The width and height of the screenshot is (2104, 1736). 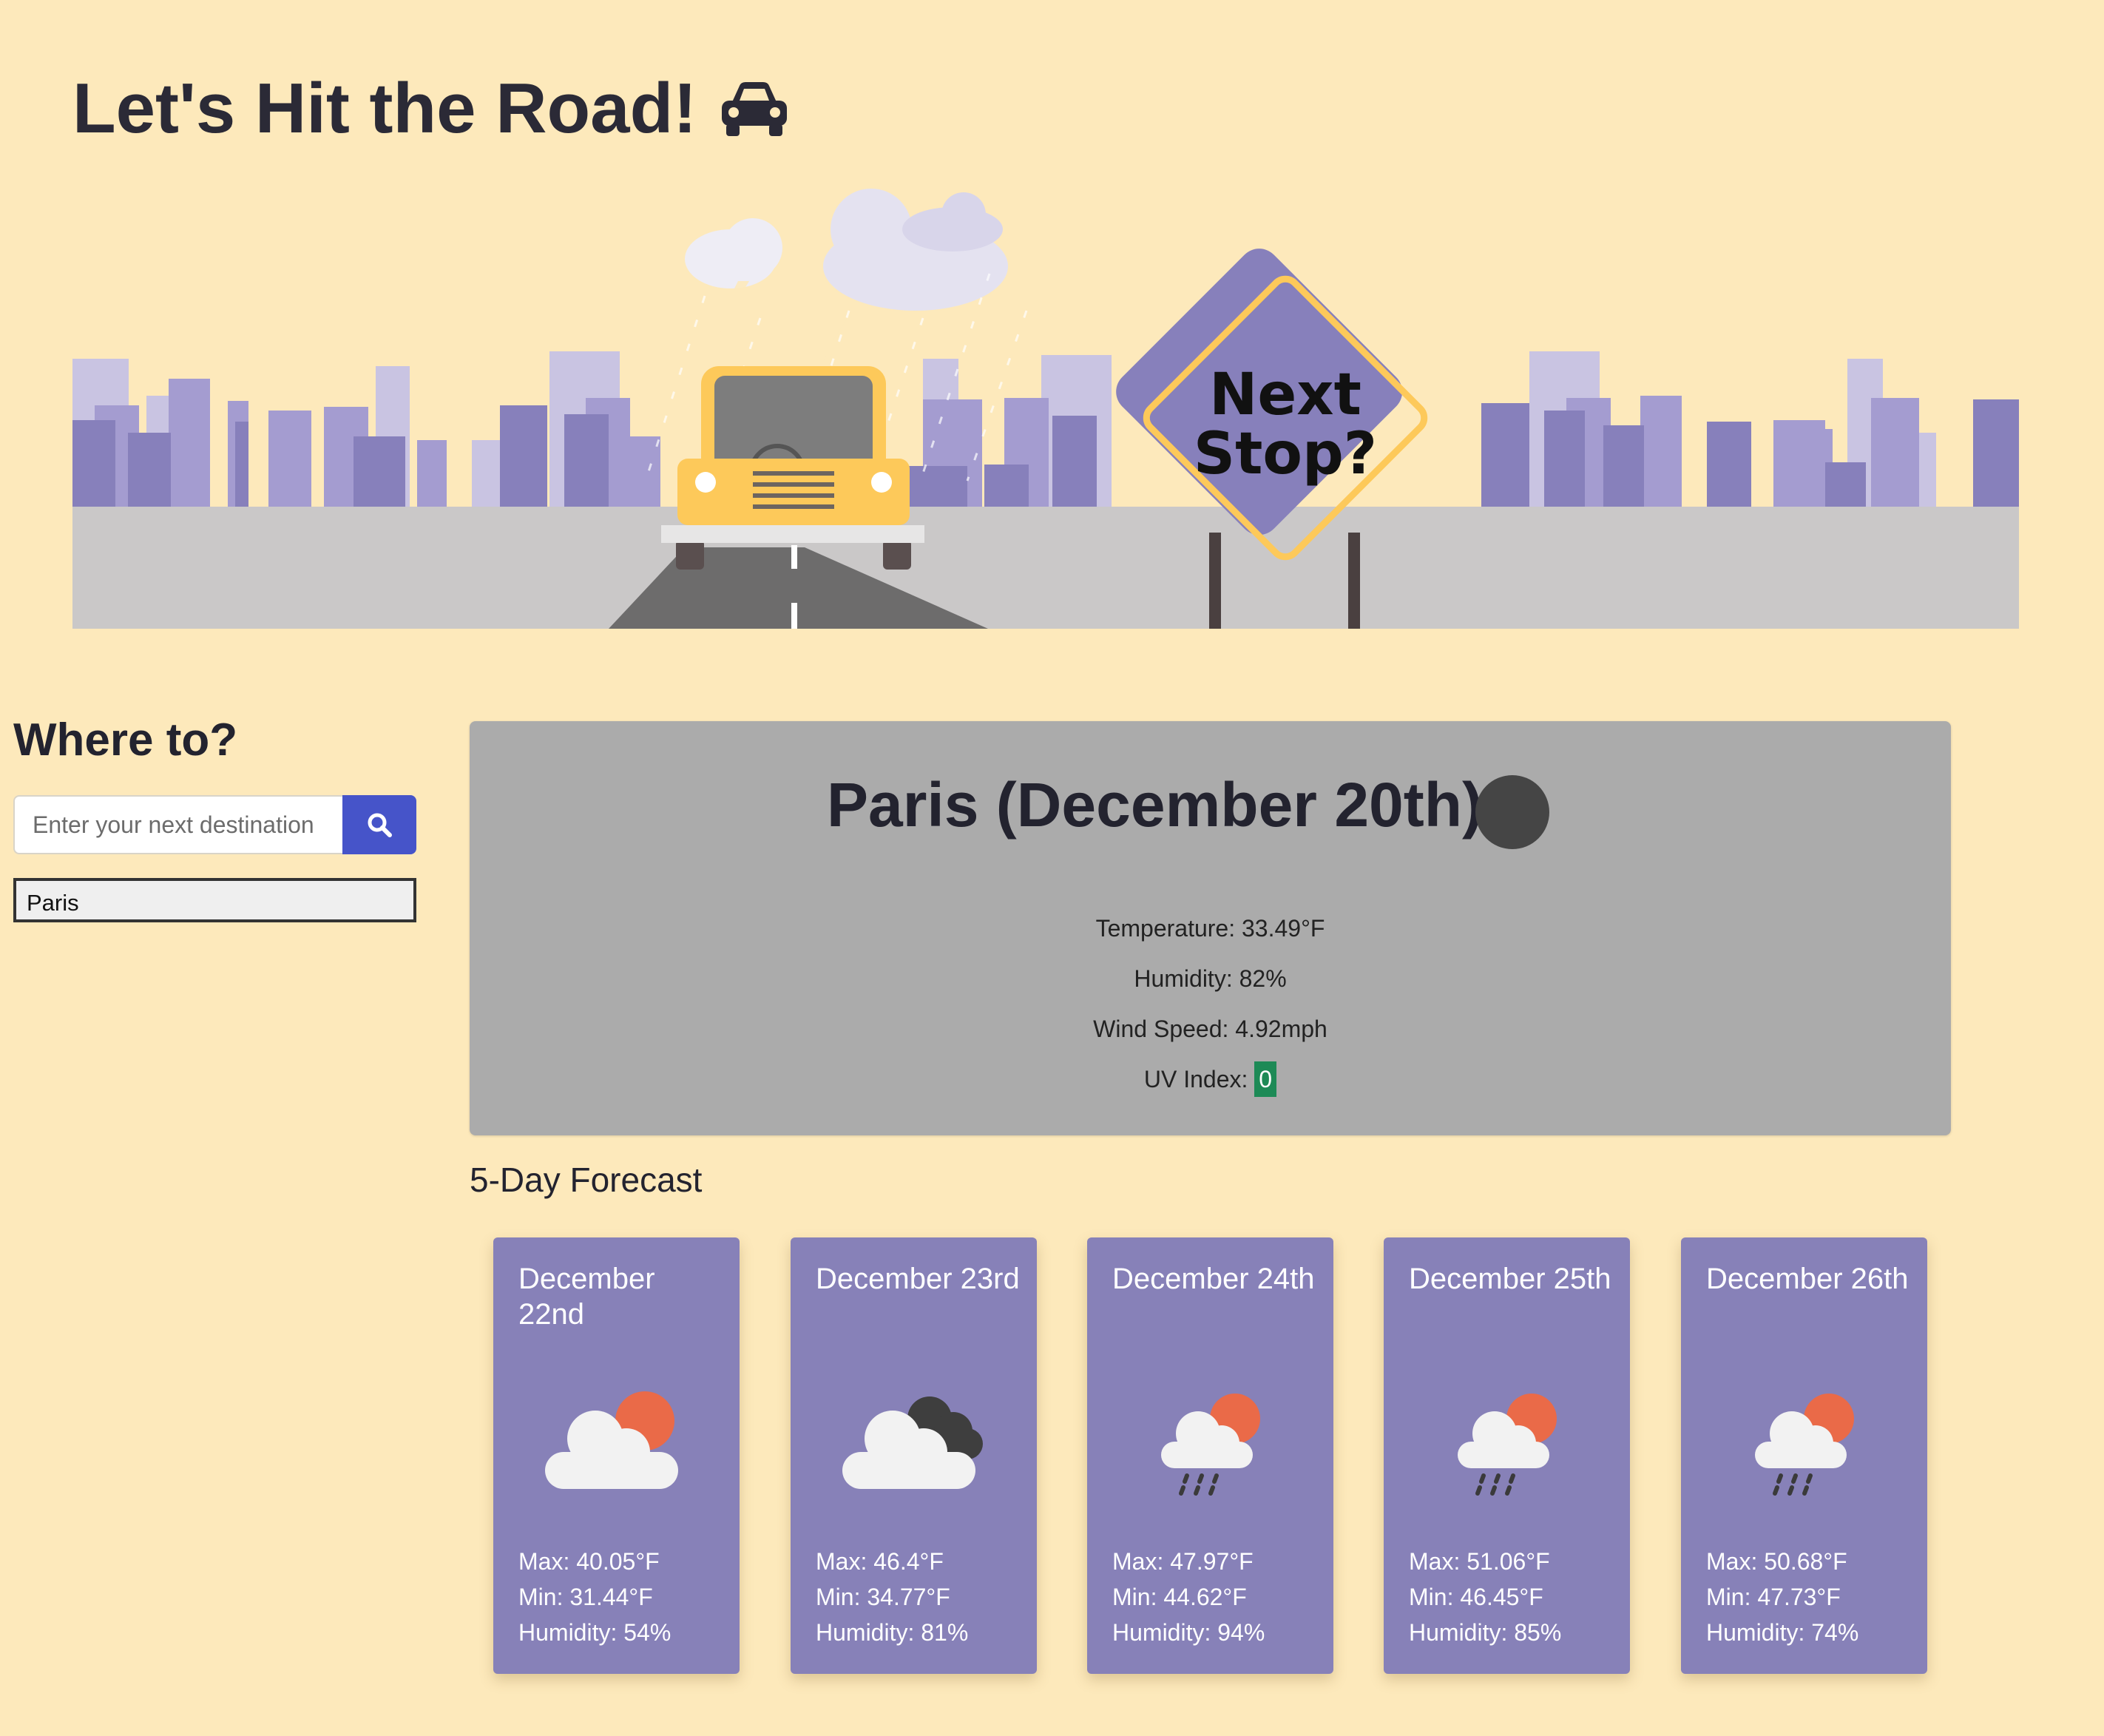 What do you see at coordinates (1179, 1597) in the screenshot?
I see `forecast-min: Min: 44.62°F` at bounding box center [1179, 1597].